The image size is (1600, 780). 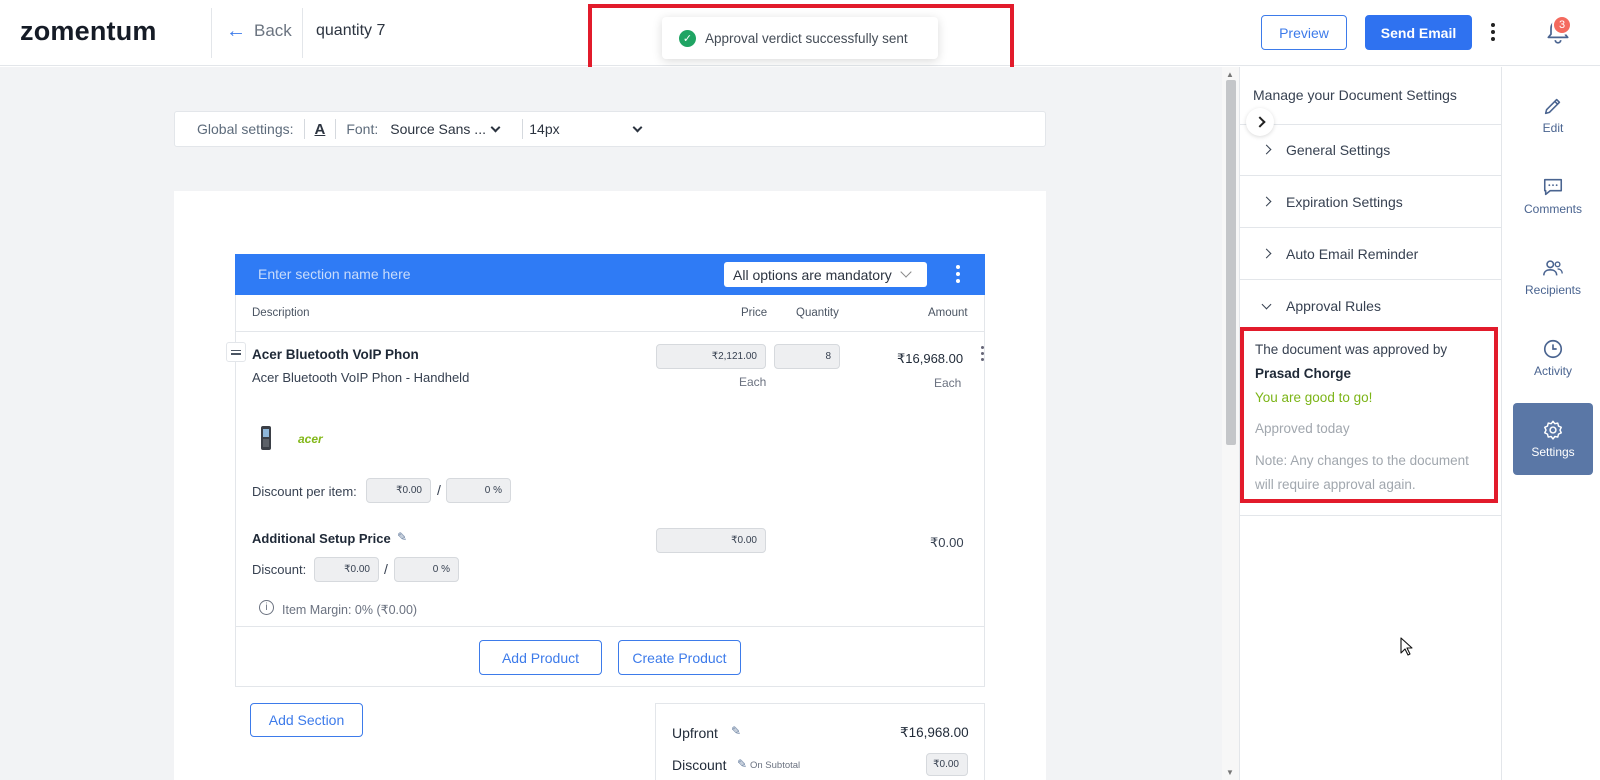 I want to click on gear-icon, so click(x=1553, y=430).